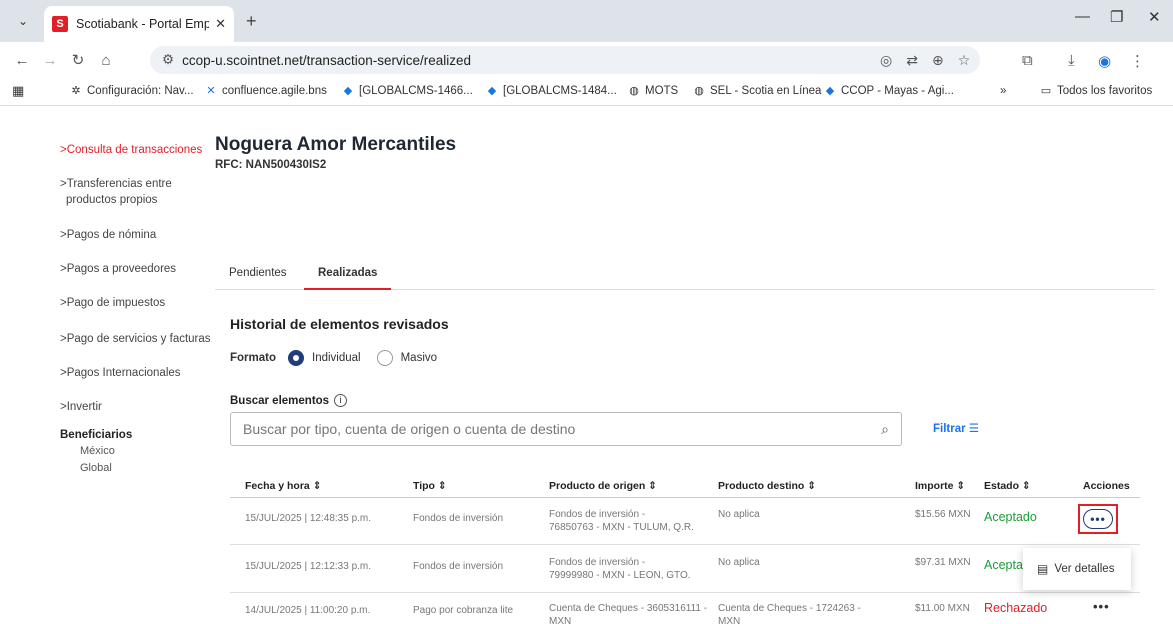 This screenshot has width=1173, height=624. What do you see at coordinates (341, 400) in the screenshot?
I see `info-icon: i` at bounding box center [341, 400].